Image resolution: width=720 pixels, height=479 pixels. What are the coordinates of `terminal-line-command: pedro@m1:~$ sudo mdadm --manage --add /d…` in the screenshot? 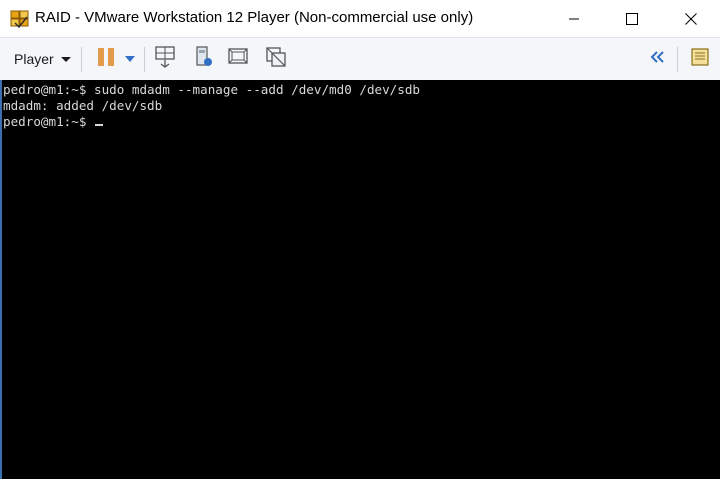 It's located at (212, 89).